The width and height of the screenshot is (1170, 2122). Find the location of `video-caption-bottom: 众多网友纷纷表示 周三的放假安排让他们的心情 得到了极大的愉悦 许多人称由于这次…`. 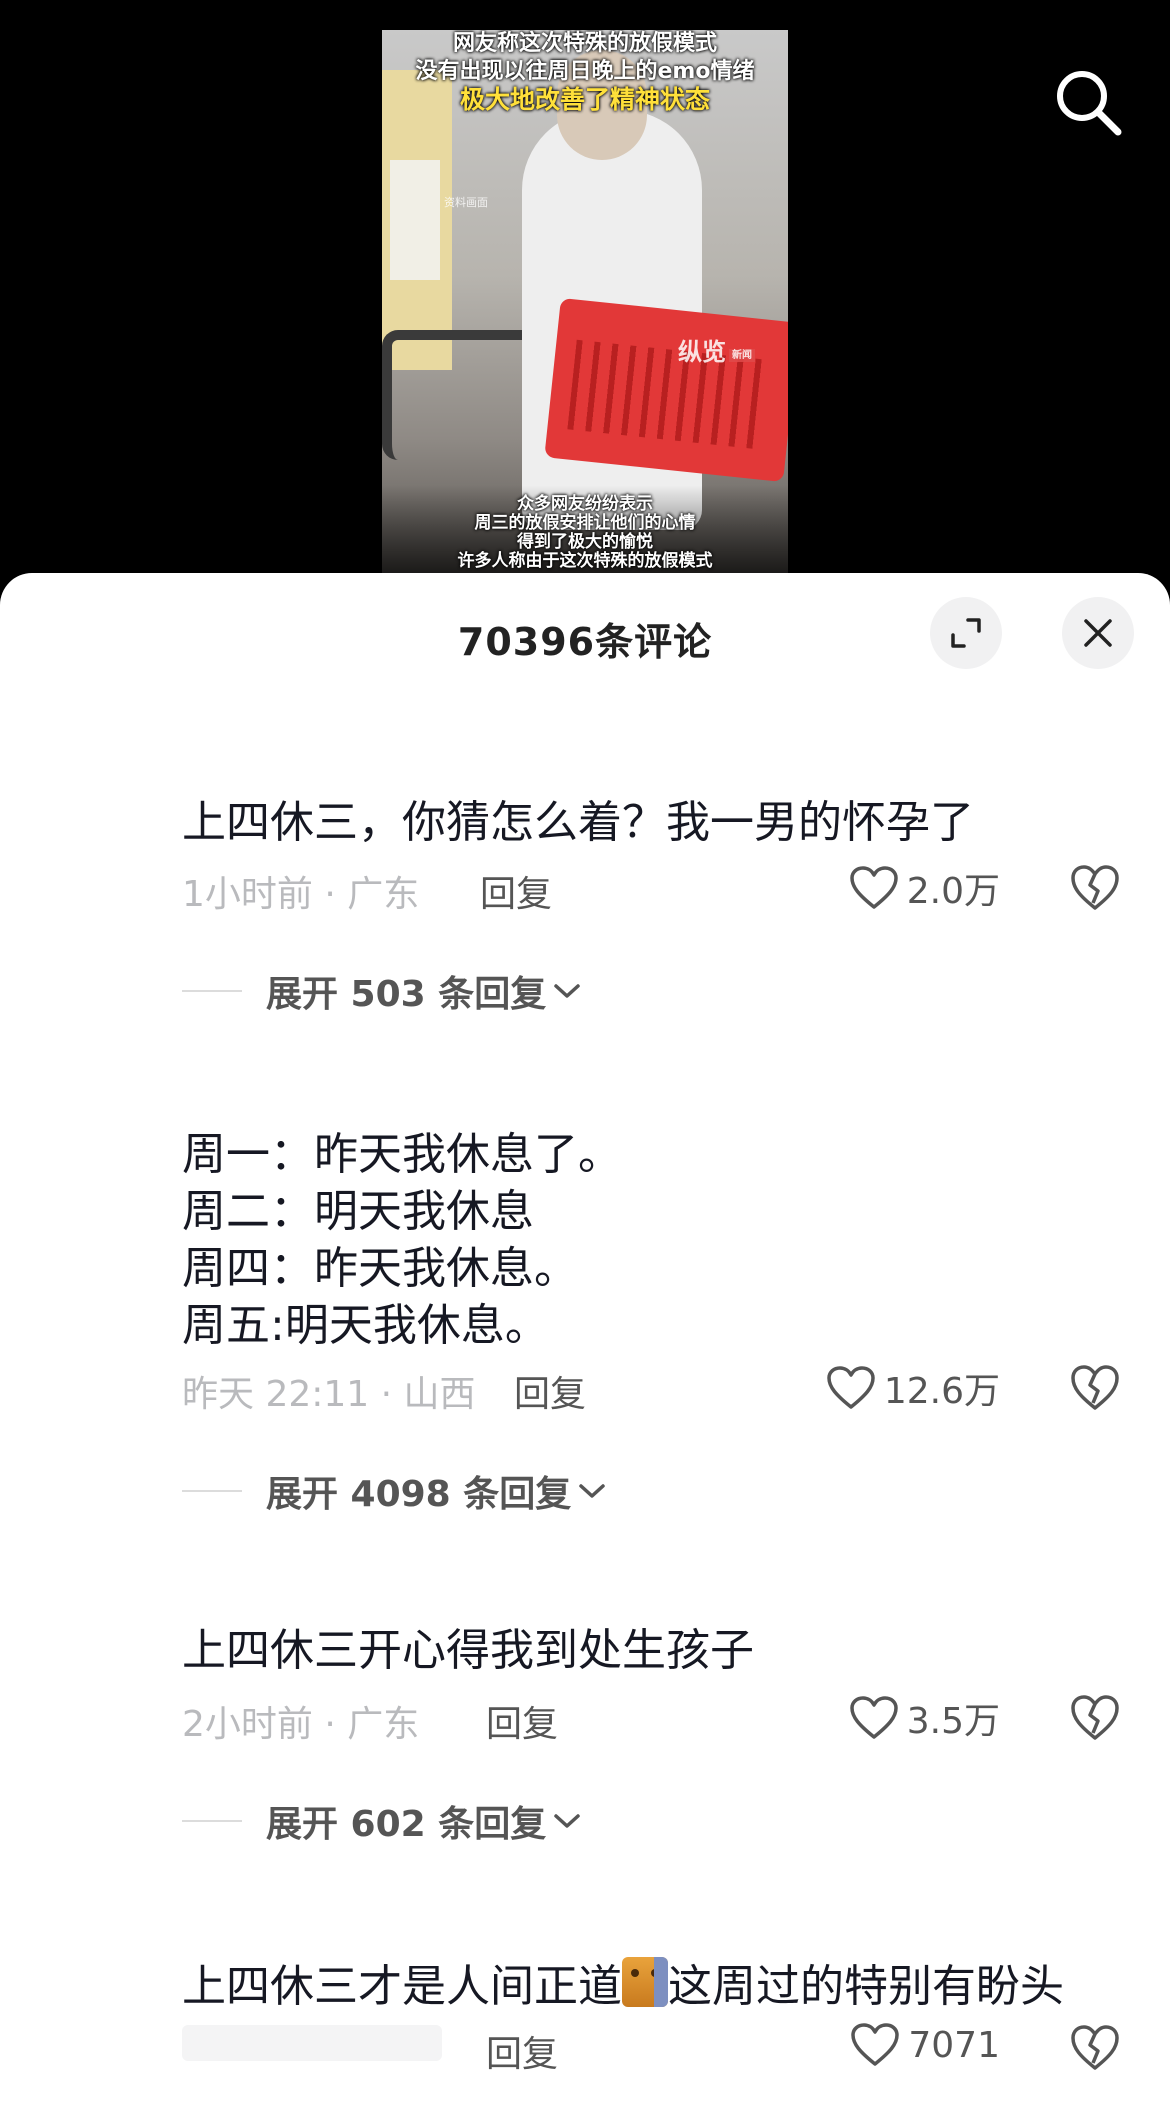

video-caption-bottom: 众多网友纷纷表示 周三的放假安排让他们的心情 得到了极大的愉悦 许多人称由于这次… is located at coordinates (585, 533).